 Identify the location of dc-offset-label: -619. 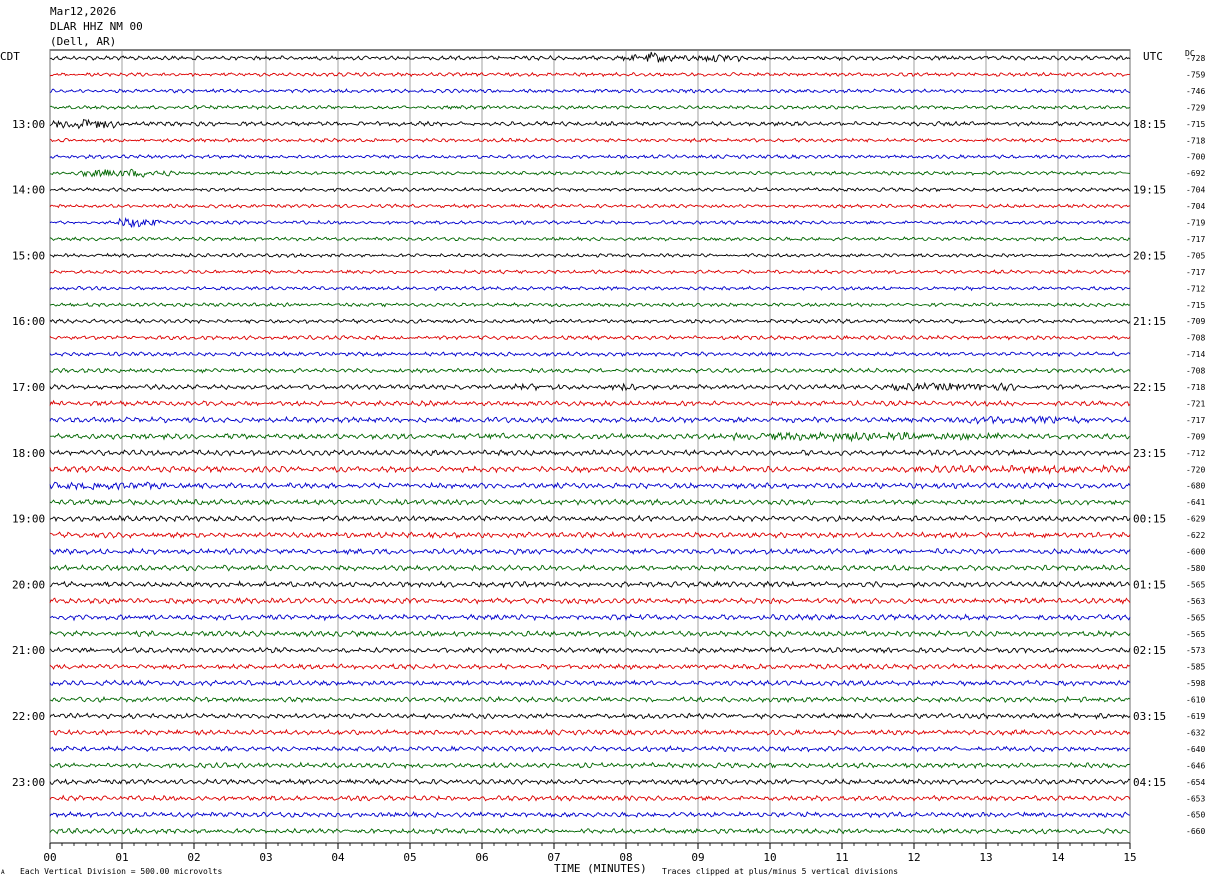
(1195, 716).